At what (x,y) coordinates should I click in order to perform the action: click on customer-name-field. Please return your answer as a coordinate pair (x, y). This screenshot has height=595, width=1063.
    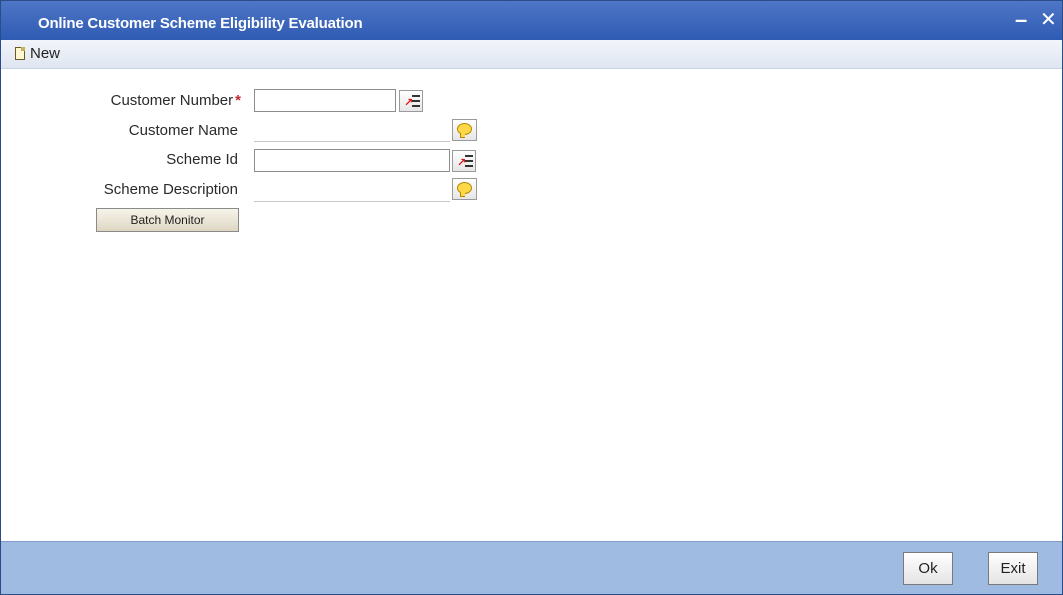
    Looking at the image, I should click on (352, 141).